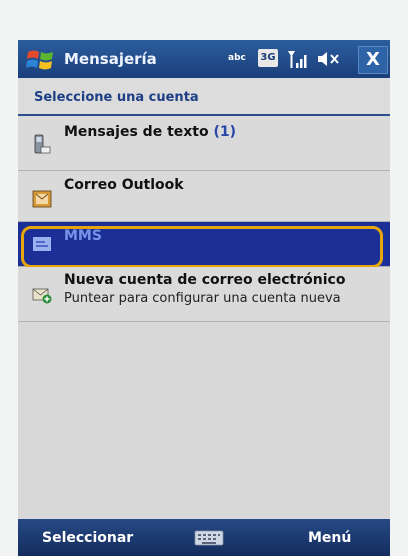 This screenshot has width=408, height=556. I want to click on softkey-bar: Seleccionar Menú, so click(204, 537).